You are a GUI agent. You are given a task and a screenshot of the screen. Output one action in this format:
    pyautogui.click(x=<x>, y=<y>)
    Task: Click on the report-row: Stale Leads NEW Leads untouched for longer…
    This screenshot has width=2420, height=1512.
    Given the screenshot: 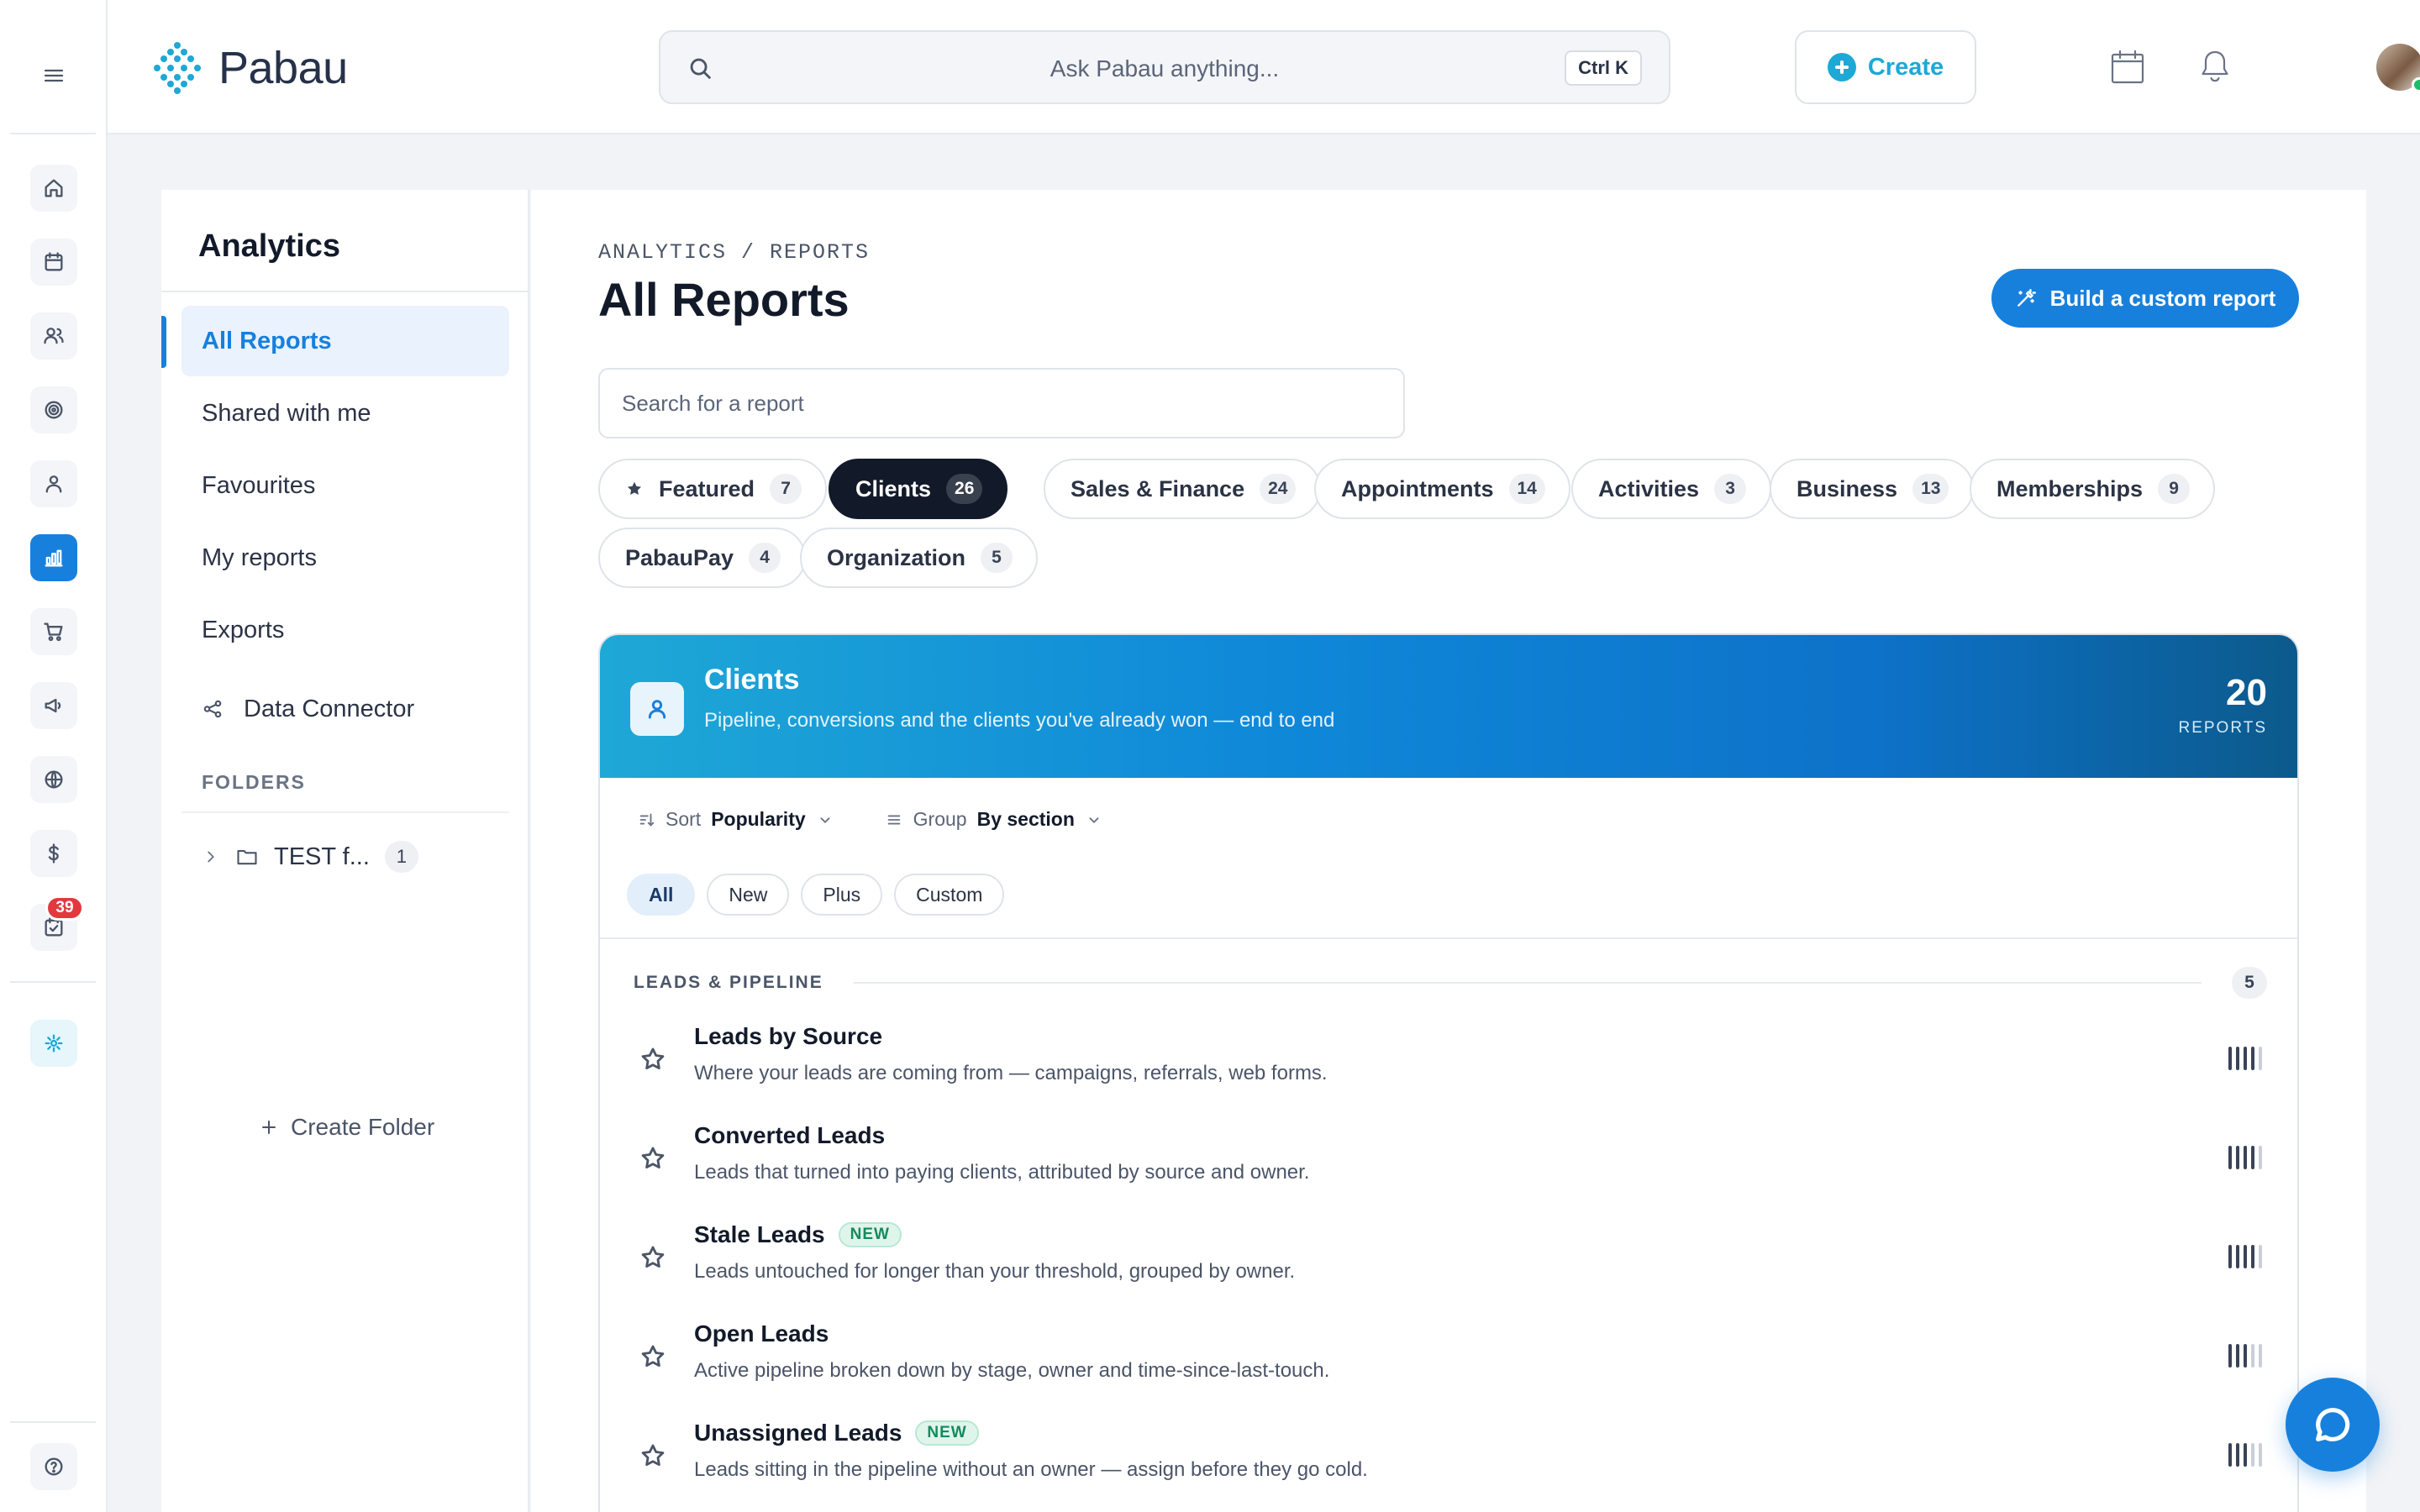 What is the action you would take?
    pyautogui.click(x=1448, y=1259)
    